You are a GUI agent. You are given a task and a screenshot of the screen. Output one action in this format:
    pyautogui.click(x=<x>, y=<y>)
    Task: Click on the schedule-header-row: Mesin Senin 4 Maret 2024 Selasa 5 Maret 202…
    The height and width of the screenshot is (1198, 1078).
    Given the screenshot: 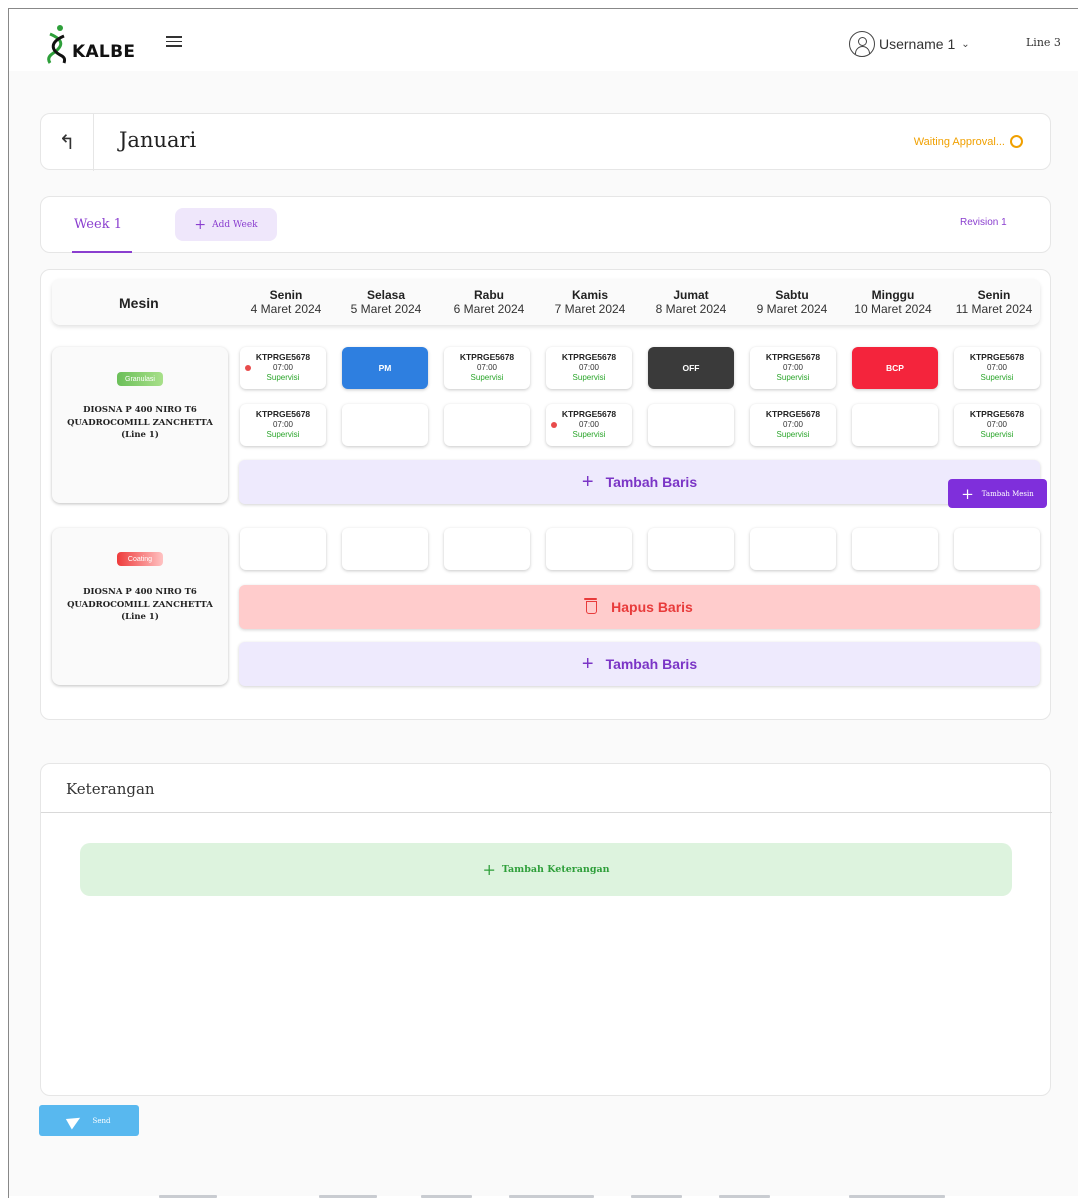 What is the action you would take?
    pyautogui.click(x=546, y=302)
    